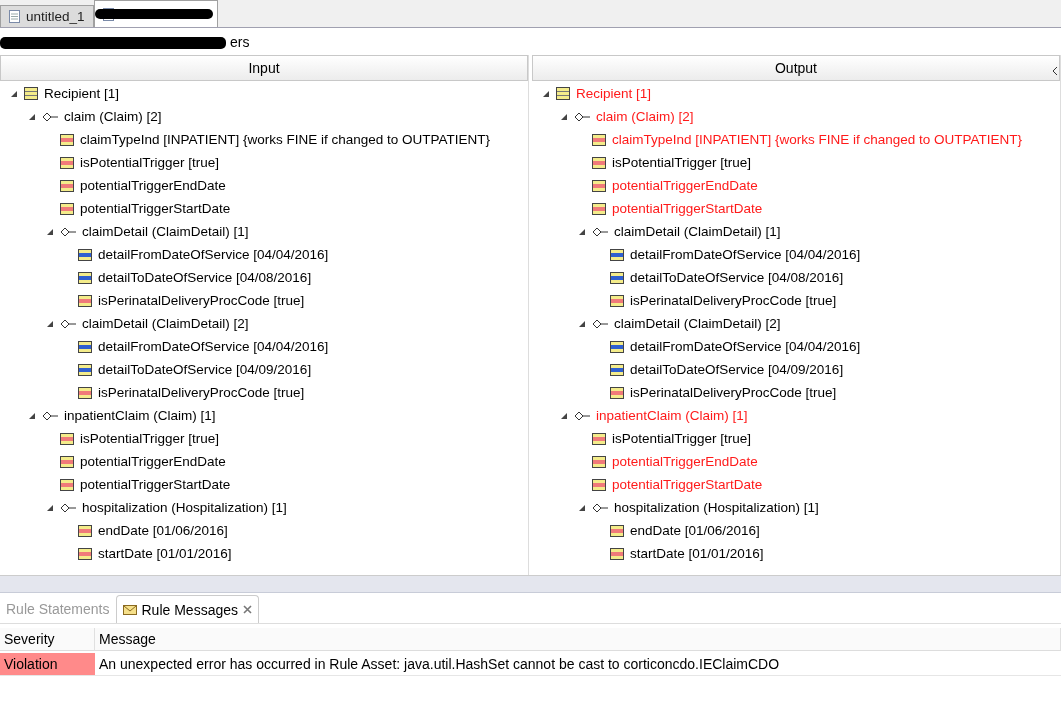 This screenshot has width=1061, height=707. Describe the element at coordinates (264, 68) in the screenshot. I see `panel-header: Input` at that location.